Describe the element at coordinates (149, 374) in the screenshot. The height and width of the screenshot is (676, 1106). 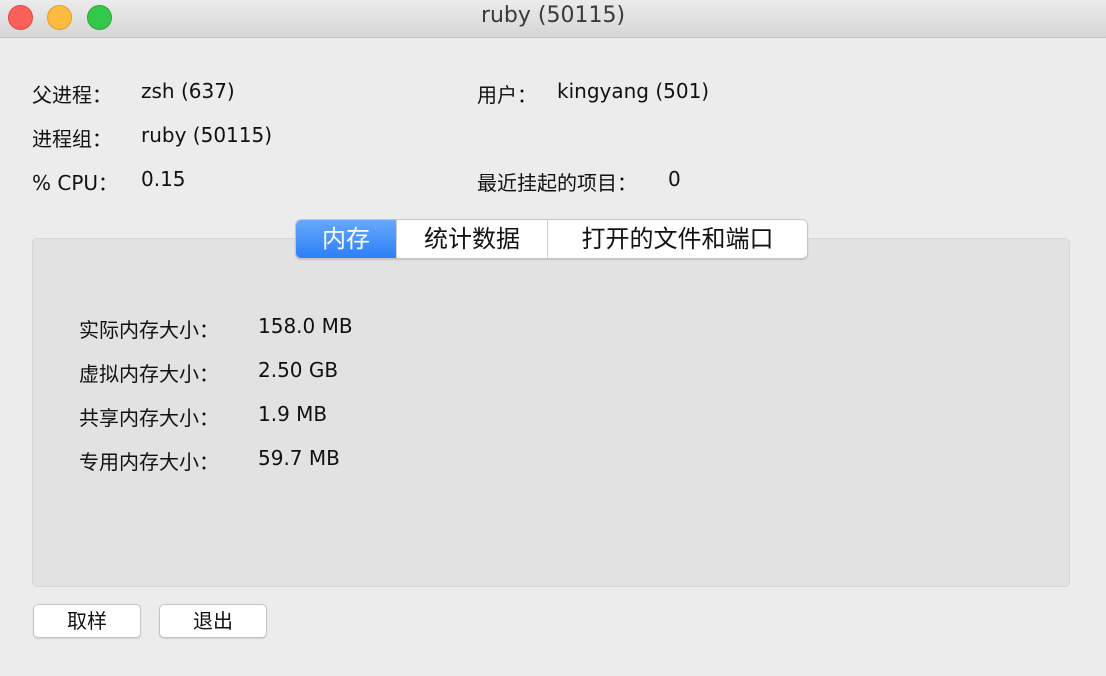
I see `virtual-memory-label: 虚拟内存大小：` at that location.